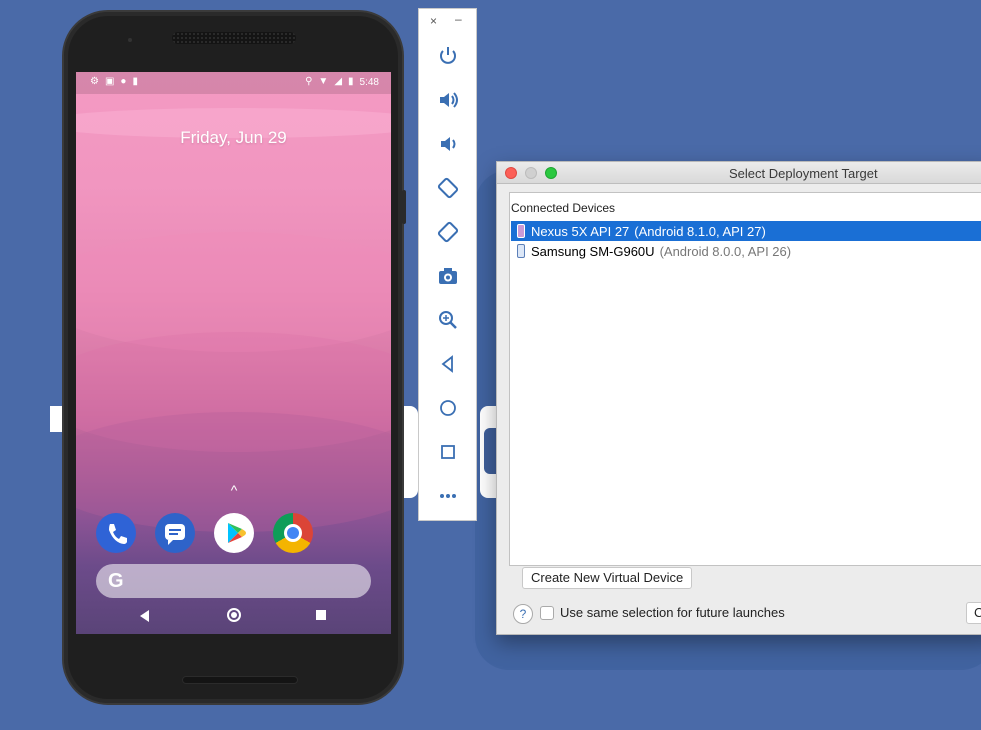 This screenshot has height=730, width=981. I want to click on volume-up-icon, so click(449, 100).